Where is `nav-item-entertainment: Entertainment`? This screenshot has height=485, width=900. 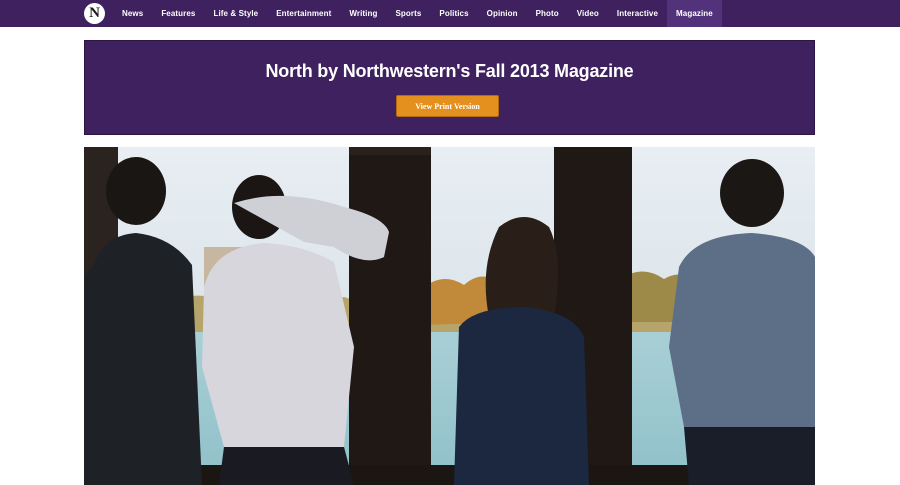 nav-item-entertainment: Entertainment is located at coordinates (303, 13).